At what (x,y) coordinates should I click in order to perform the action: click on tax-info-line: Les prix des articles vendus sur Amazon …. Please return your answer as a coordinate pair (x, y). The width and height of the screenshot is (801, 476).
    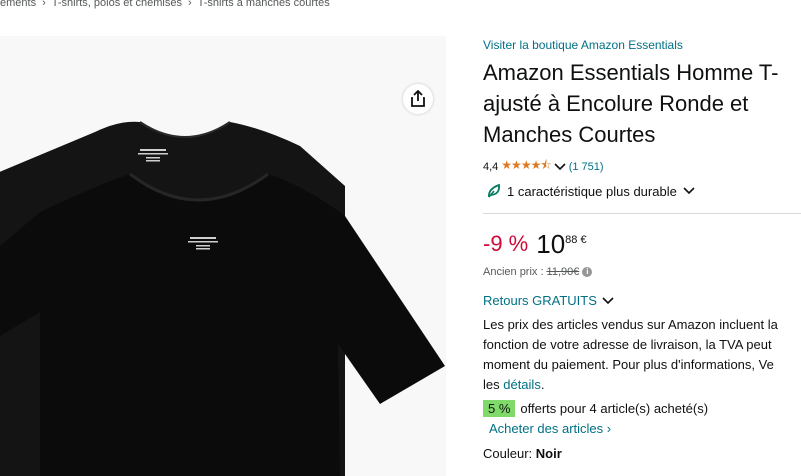
    Looking at the image, I should click on (630, 324).